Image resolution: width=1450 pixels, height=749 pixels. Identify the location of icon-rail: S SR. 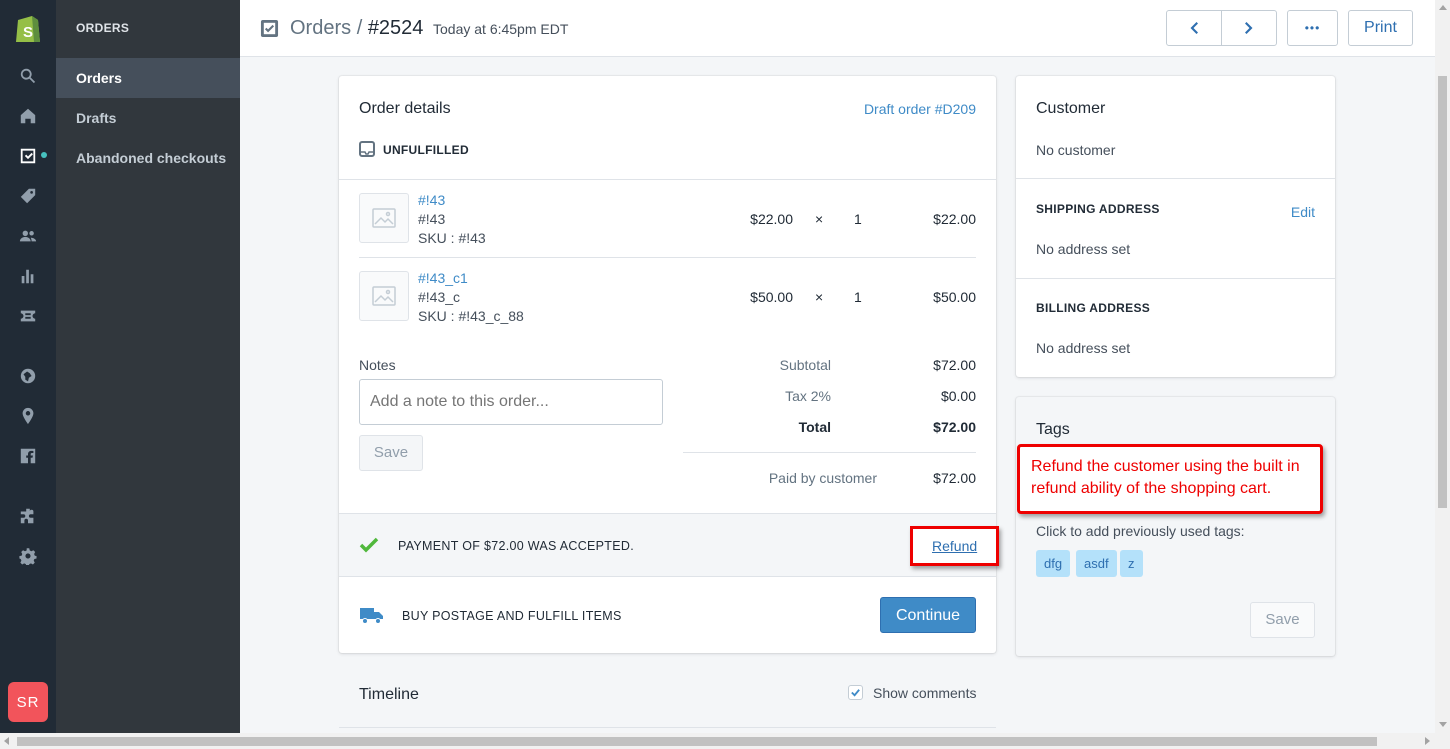
(28, 374).